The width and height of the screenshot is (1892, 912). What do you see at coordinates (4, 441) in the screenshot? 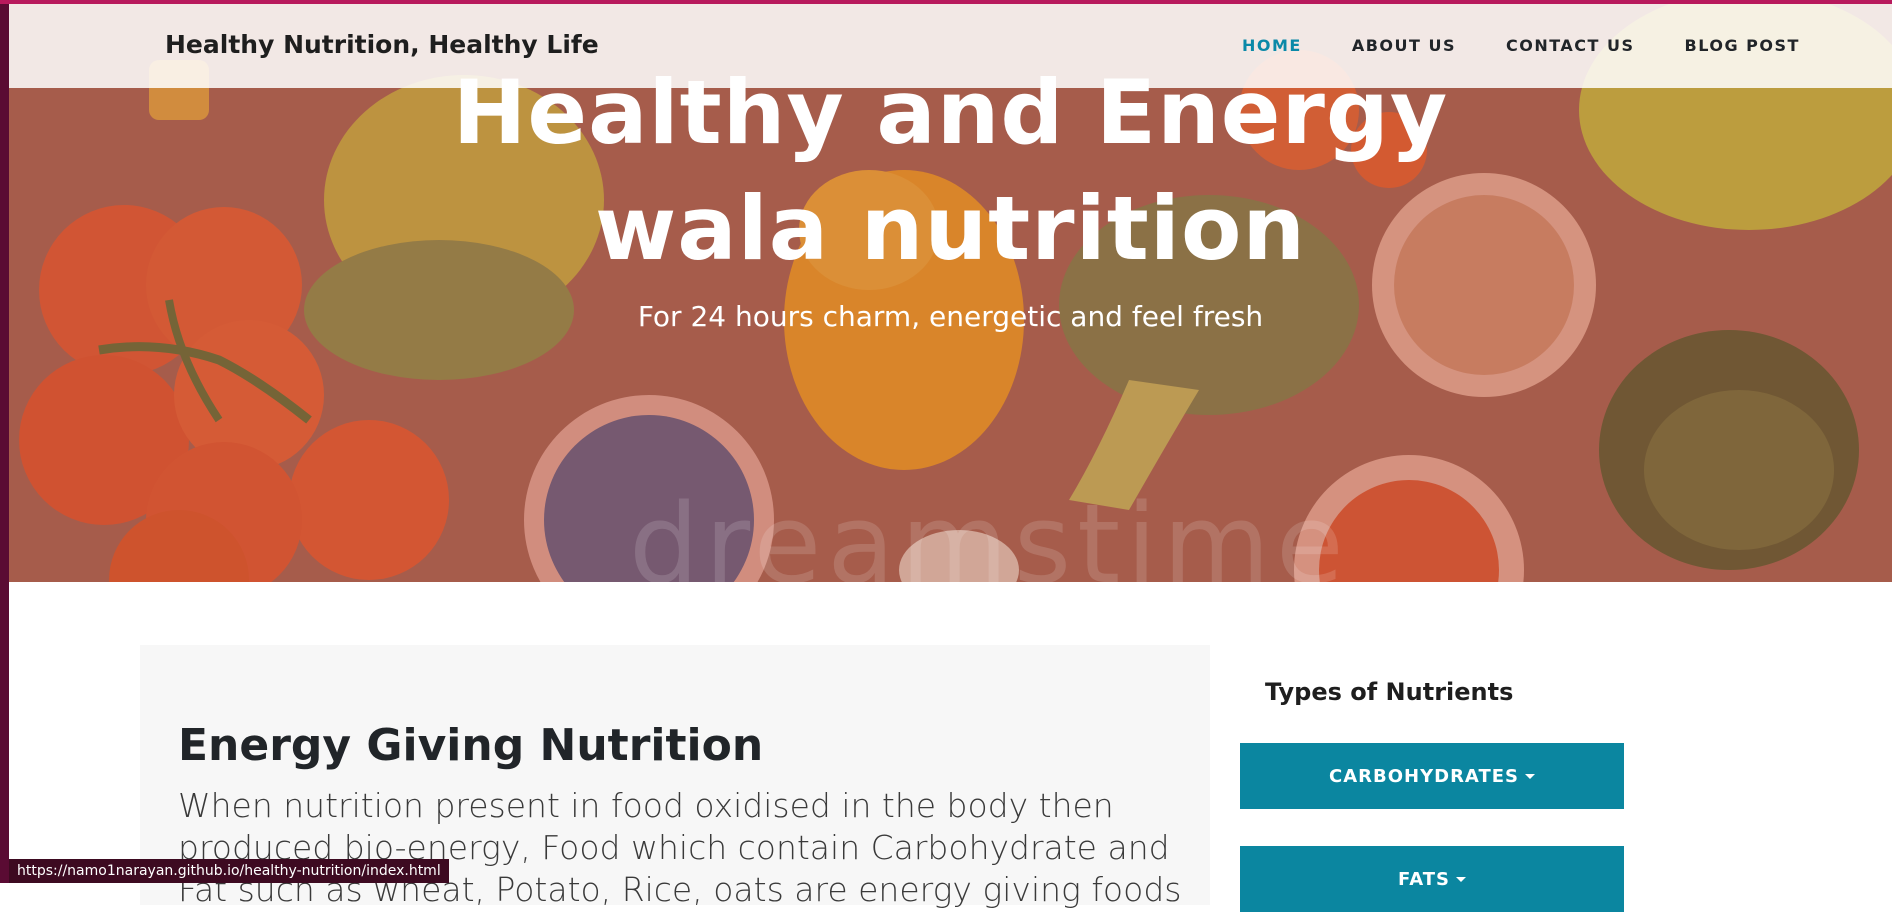
I see `window-left-edge` at bounding box center [4, 441].